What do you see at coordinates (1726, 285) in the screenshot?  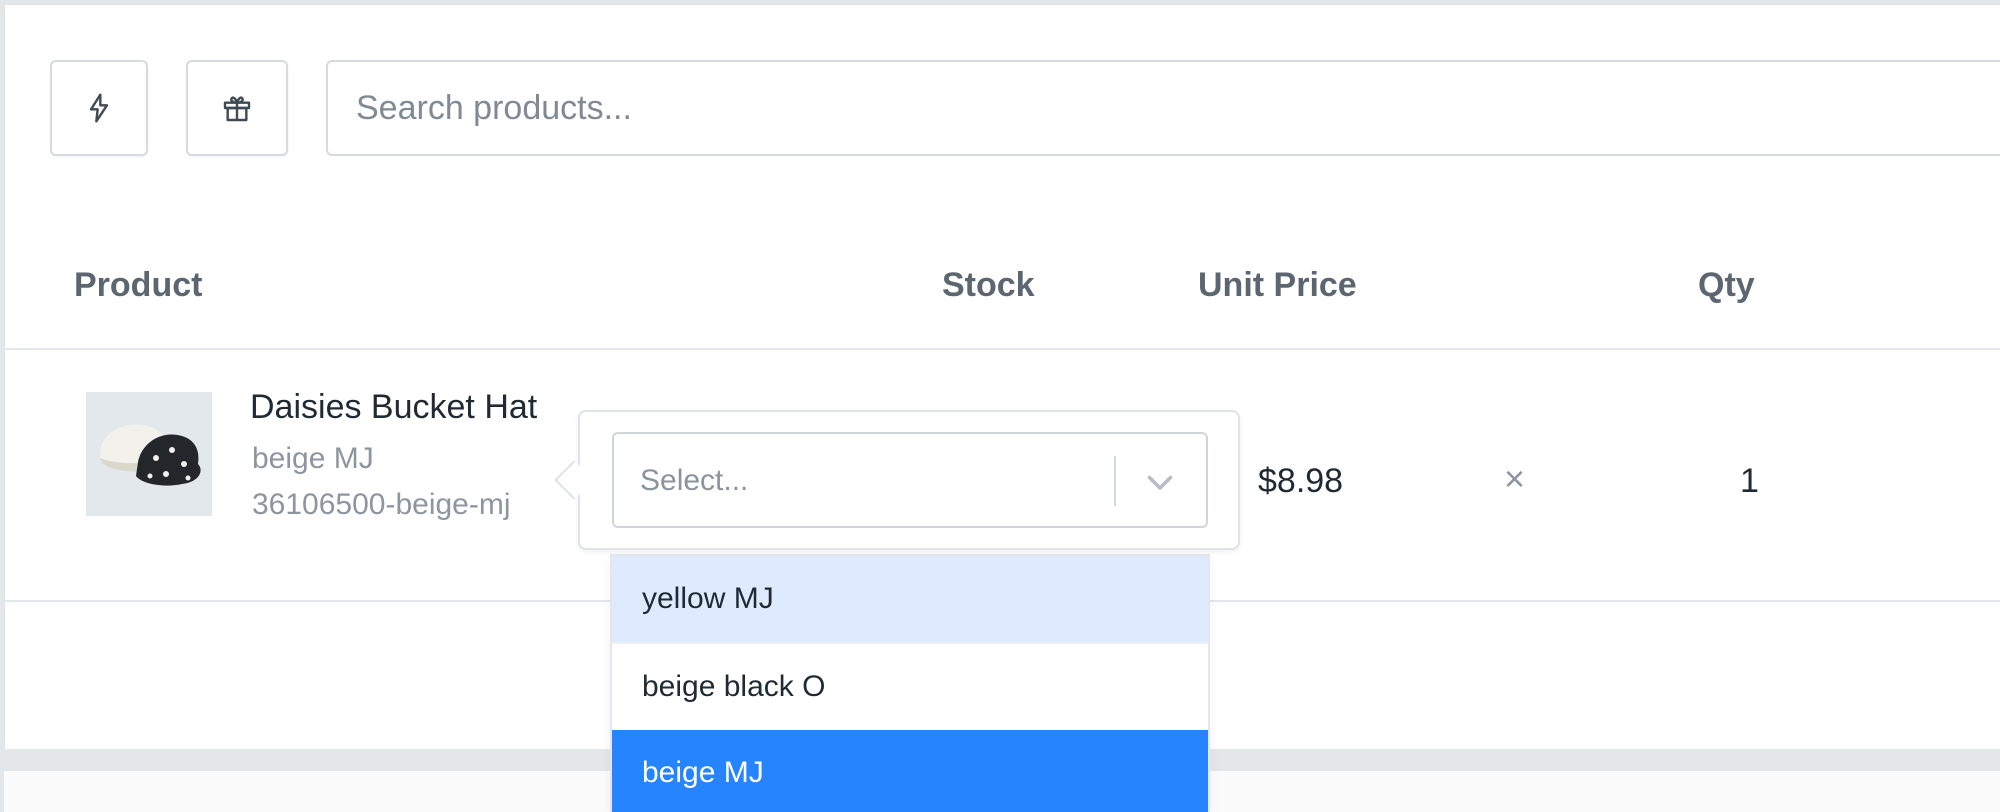 I see `column-header-qty: Qty` at bounding box center [1726, 285].